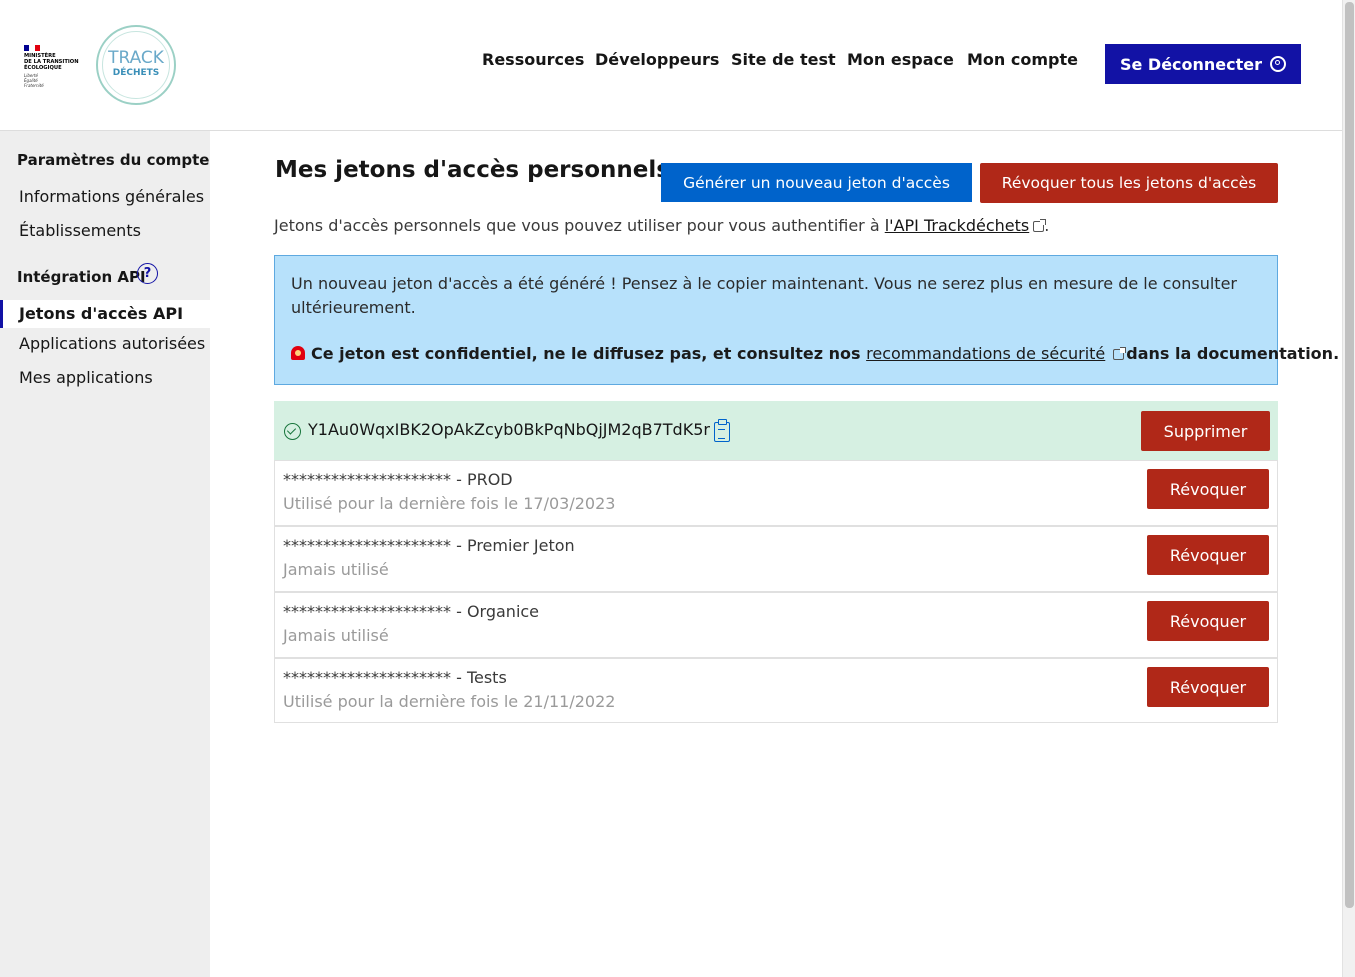 This screenshot has height=977, width=1355. I want to click on sidebar-item-label: Jetons d'accès API, so click(101, 313).